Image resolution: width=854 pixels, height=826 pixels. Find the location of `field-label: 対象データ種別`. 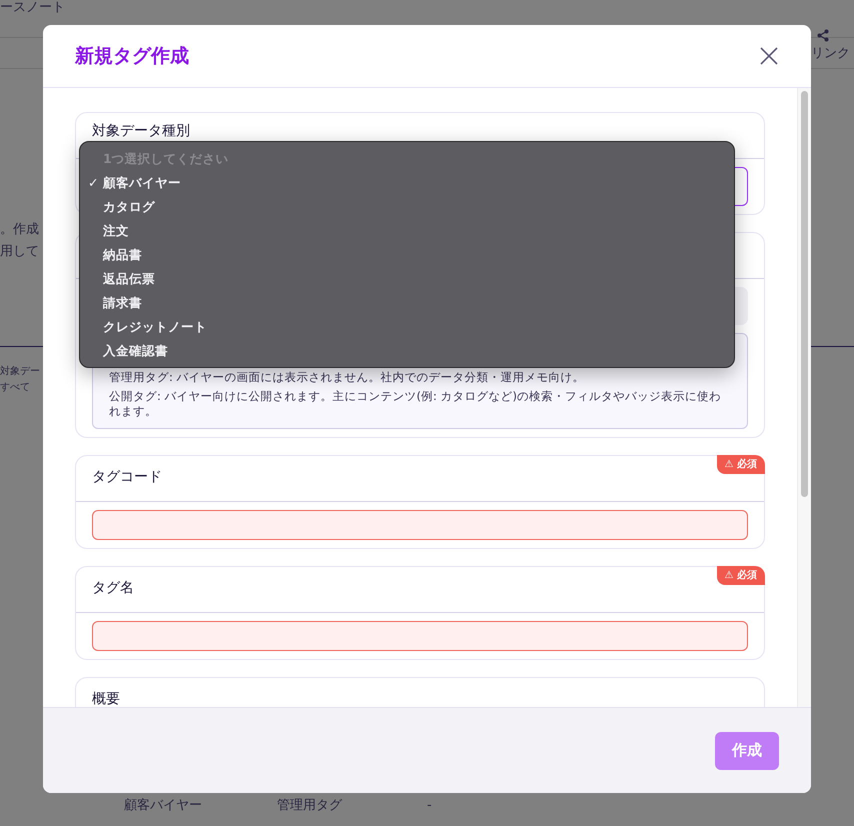

field-label: 対象データ種別 is located at coordinates (141, 131).